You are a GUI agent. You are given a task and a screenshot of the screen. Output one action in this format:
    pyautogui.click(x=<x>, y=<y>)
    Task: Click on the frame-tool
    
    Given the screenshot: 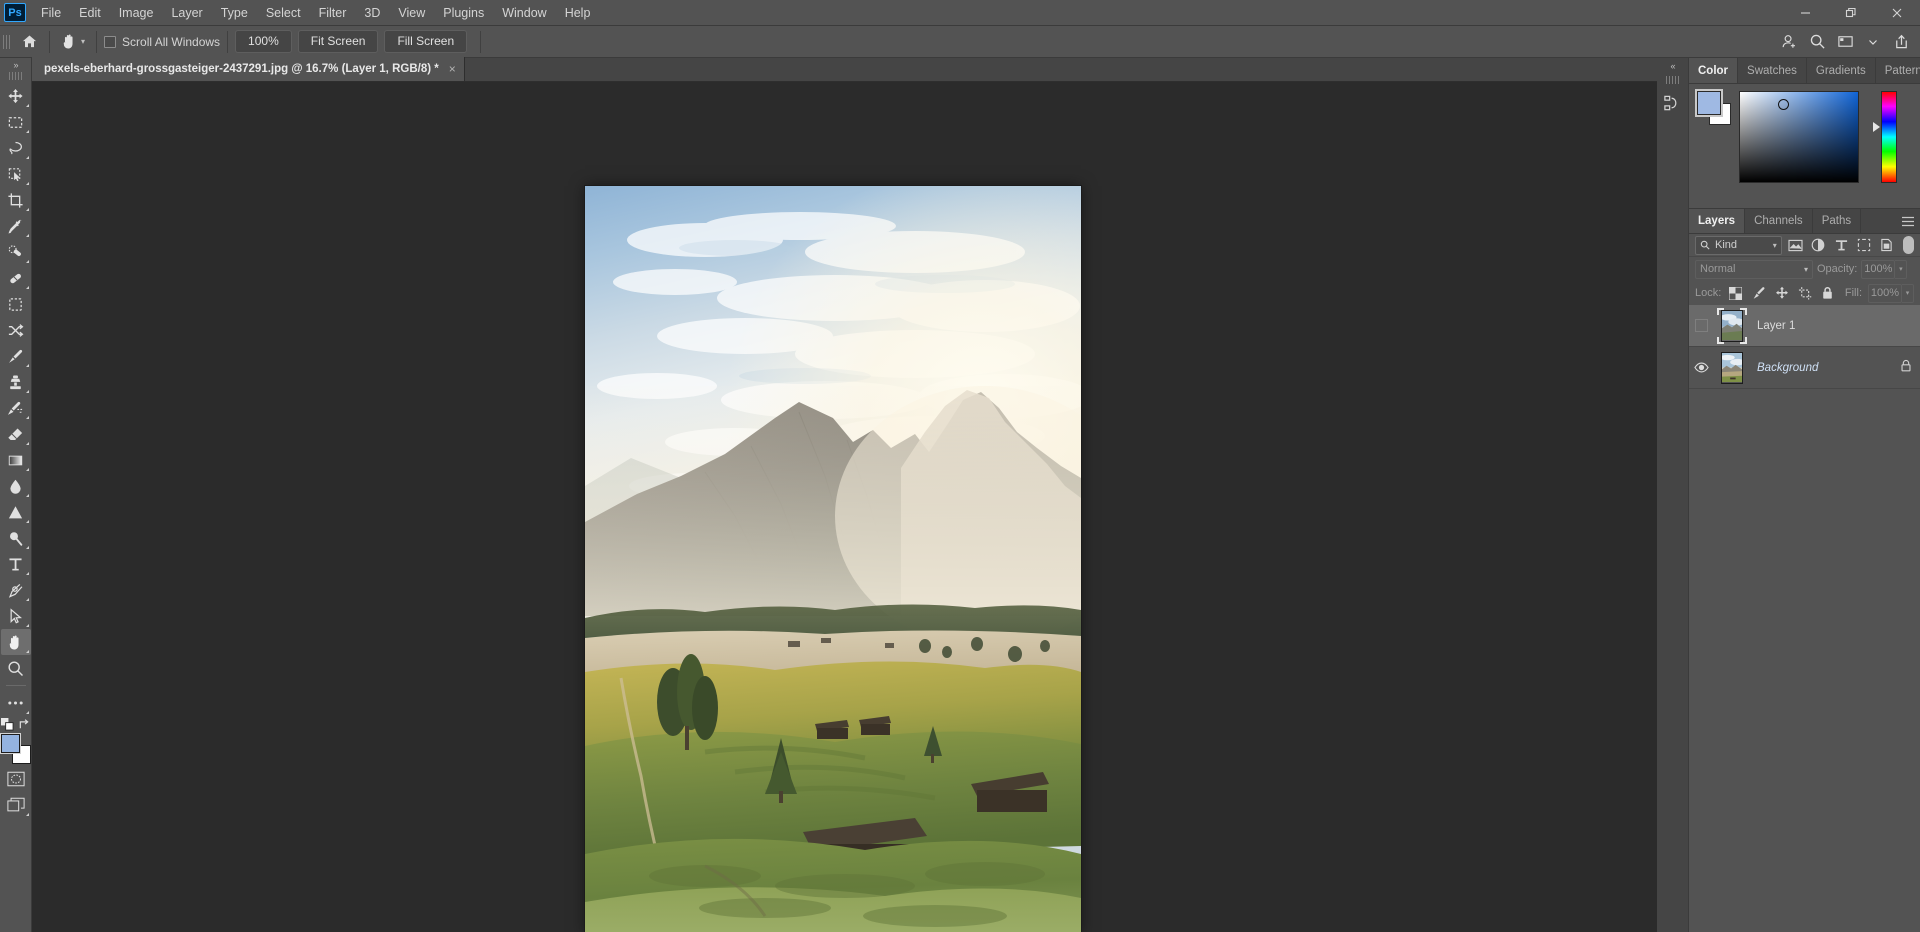 What is the action you would take?
    pyautogui.click(x=16, y=304)
    